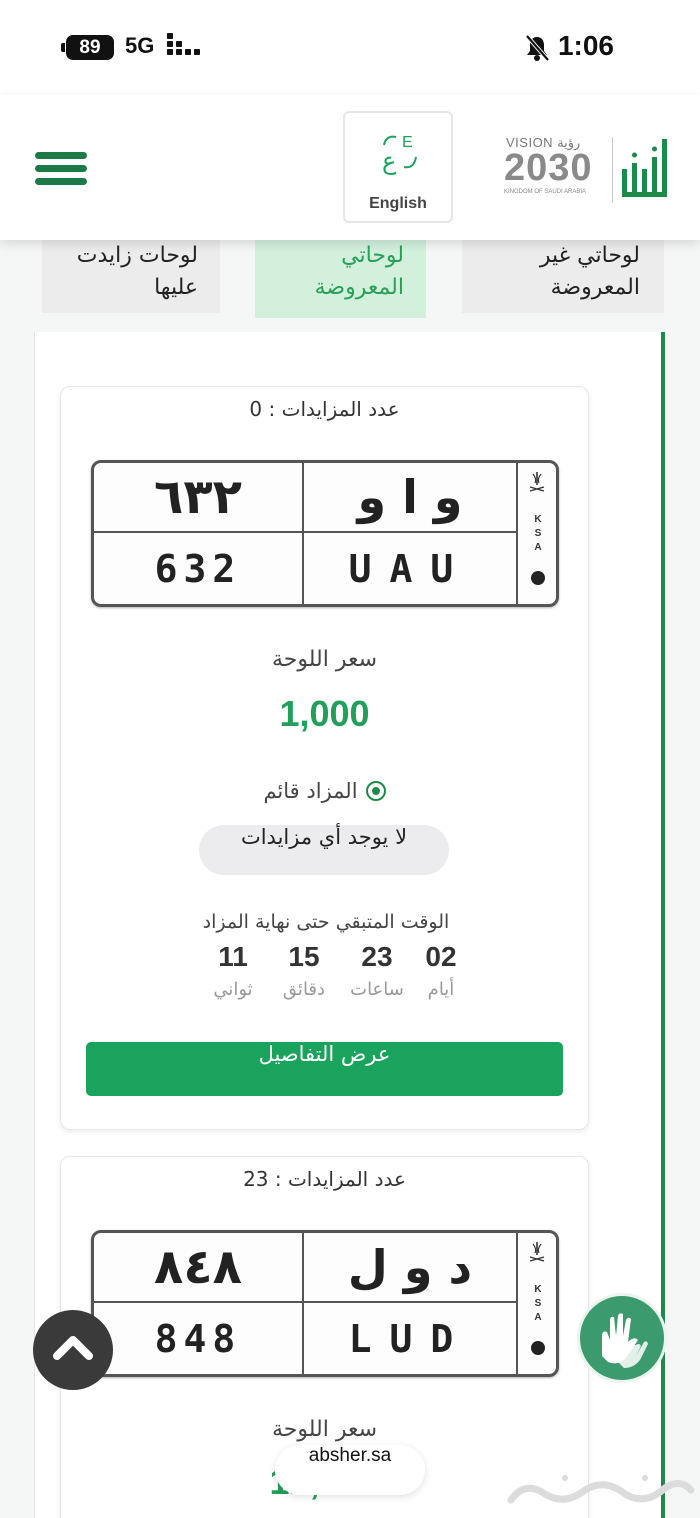 The width and height of the screenshot is (700, 1518). What do you see at coordinates (548, 168) in the screenshot?
I see `vision-year: 2030` at bounding box center [548, 168].